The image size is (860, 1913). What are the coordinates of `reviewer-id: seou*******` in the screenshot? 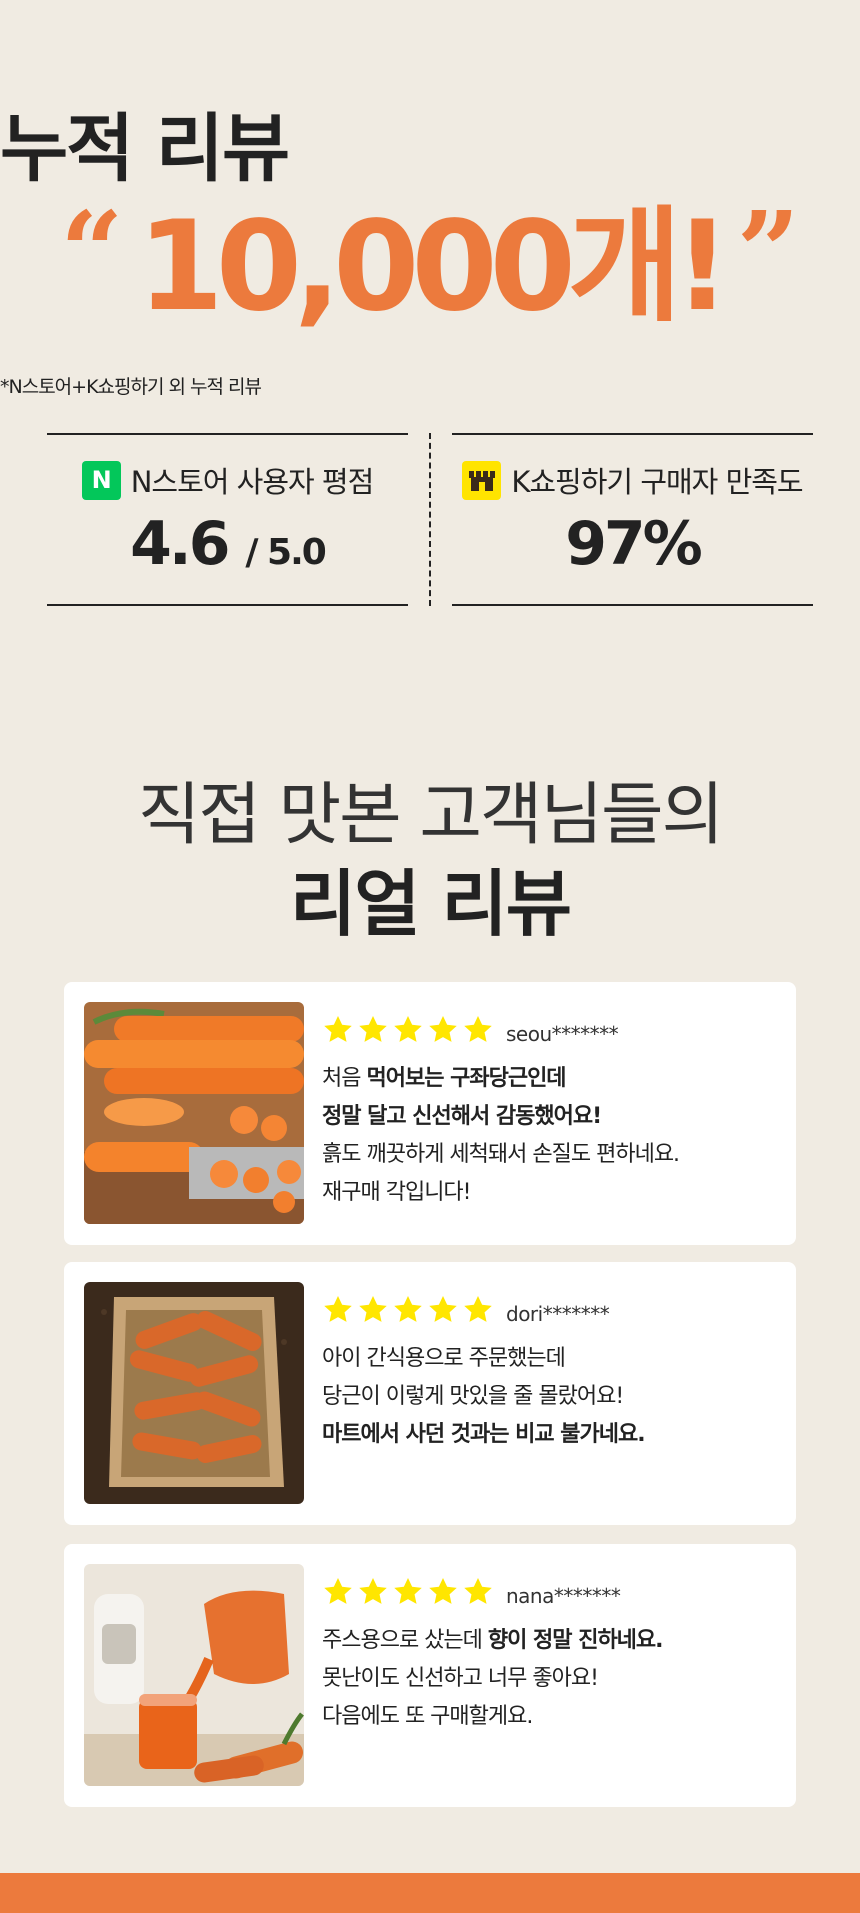 It's located at (562, 1034).